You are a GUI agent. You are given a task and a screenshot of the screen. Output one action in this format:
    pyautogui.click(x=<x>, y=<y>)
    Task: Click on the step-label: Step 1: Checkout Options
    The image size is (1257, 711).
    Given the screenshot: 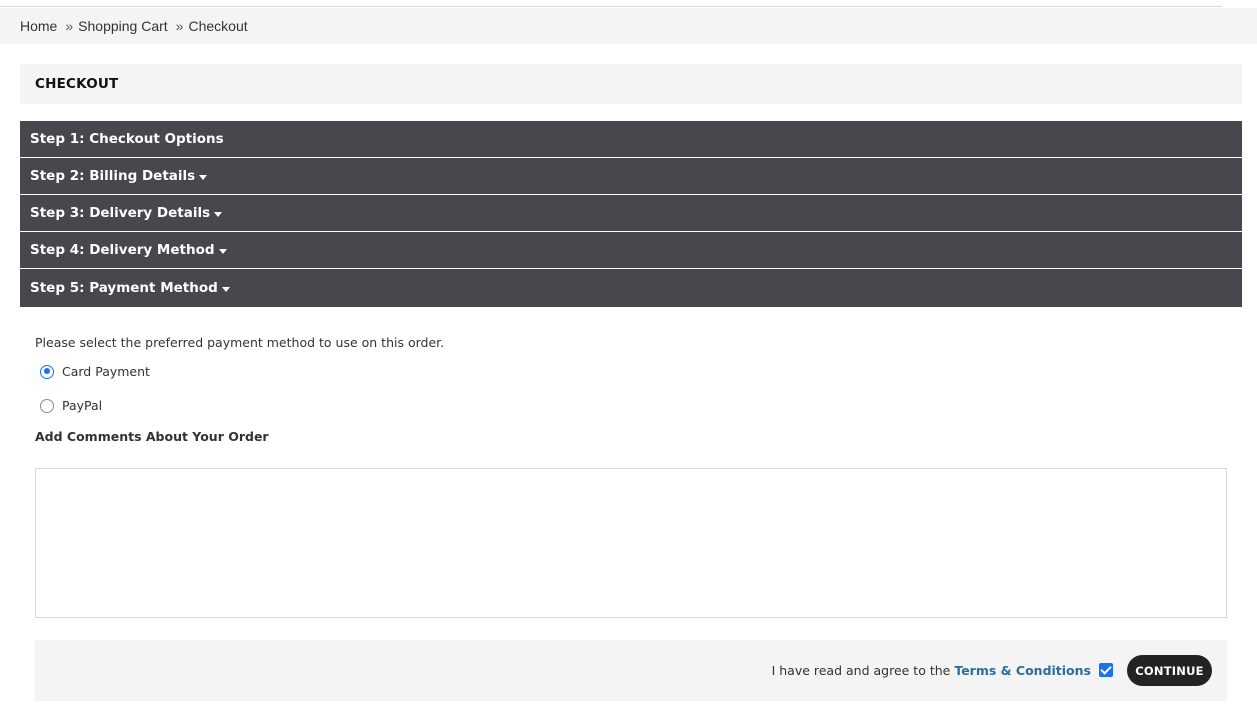 What is the action you would take?
    pyautogui.click(x=127, y=139)
    